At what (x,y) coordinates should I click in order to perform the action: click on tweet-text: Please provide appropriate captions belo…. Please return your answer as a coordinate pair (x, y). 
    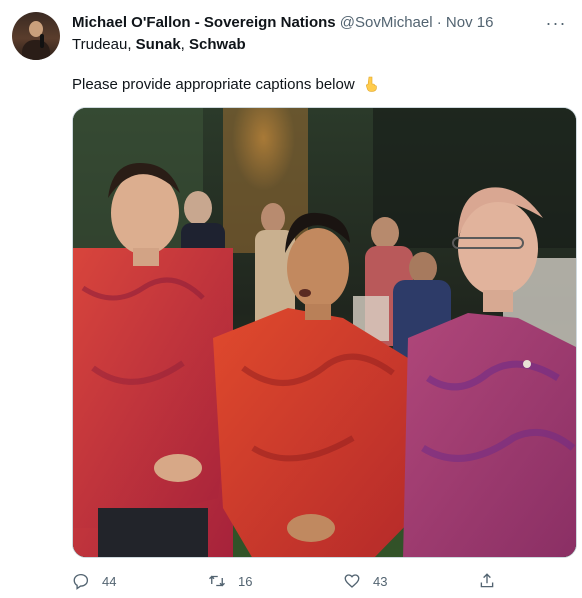
    Looking at the image, I should click on (225, 85).